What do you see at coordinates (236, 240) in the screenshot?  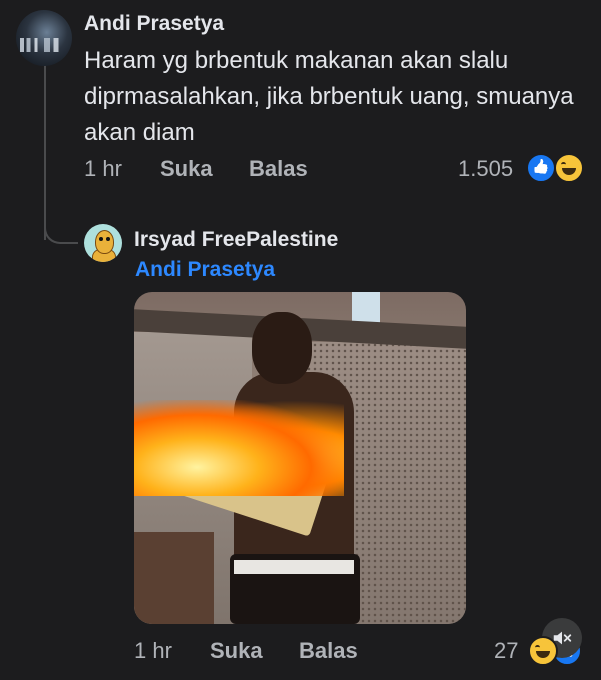 I see `reply-author: Irsyad FreePalestine` at bounding box center [236, 240].